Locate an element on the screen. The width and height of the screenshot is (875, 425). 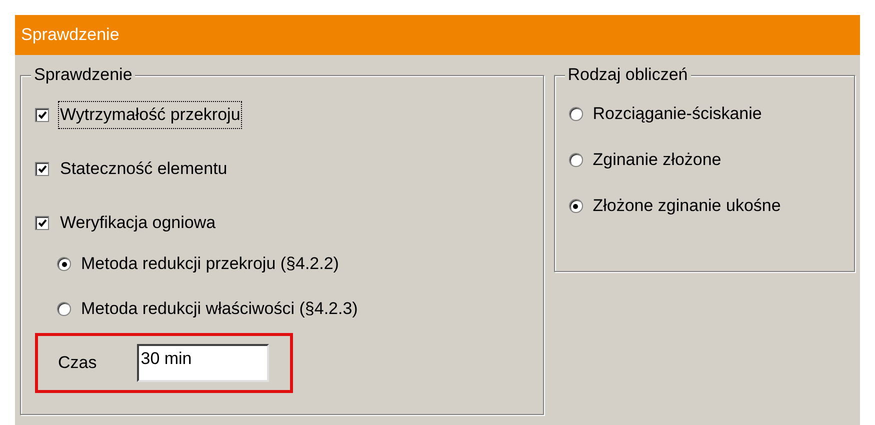
radio-label: Zginanie złożone is located at coordinates (657, 160).